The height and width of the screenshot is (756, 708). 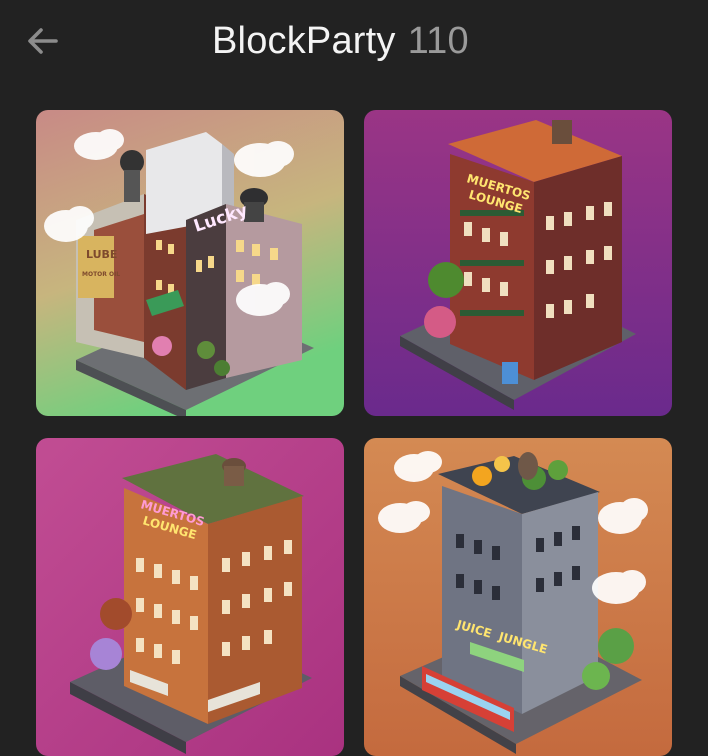 What do you see at coordinates (438, 40) in the screenshot?
I see `collection-count: 110` at bounding box center [438, 40].